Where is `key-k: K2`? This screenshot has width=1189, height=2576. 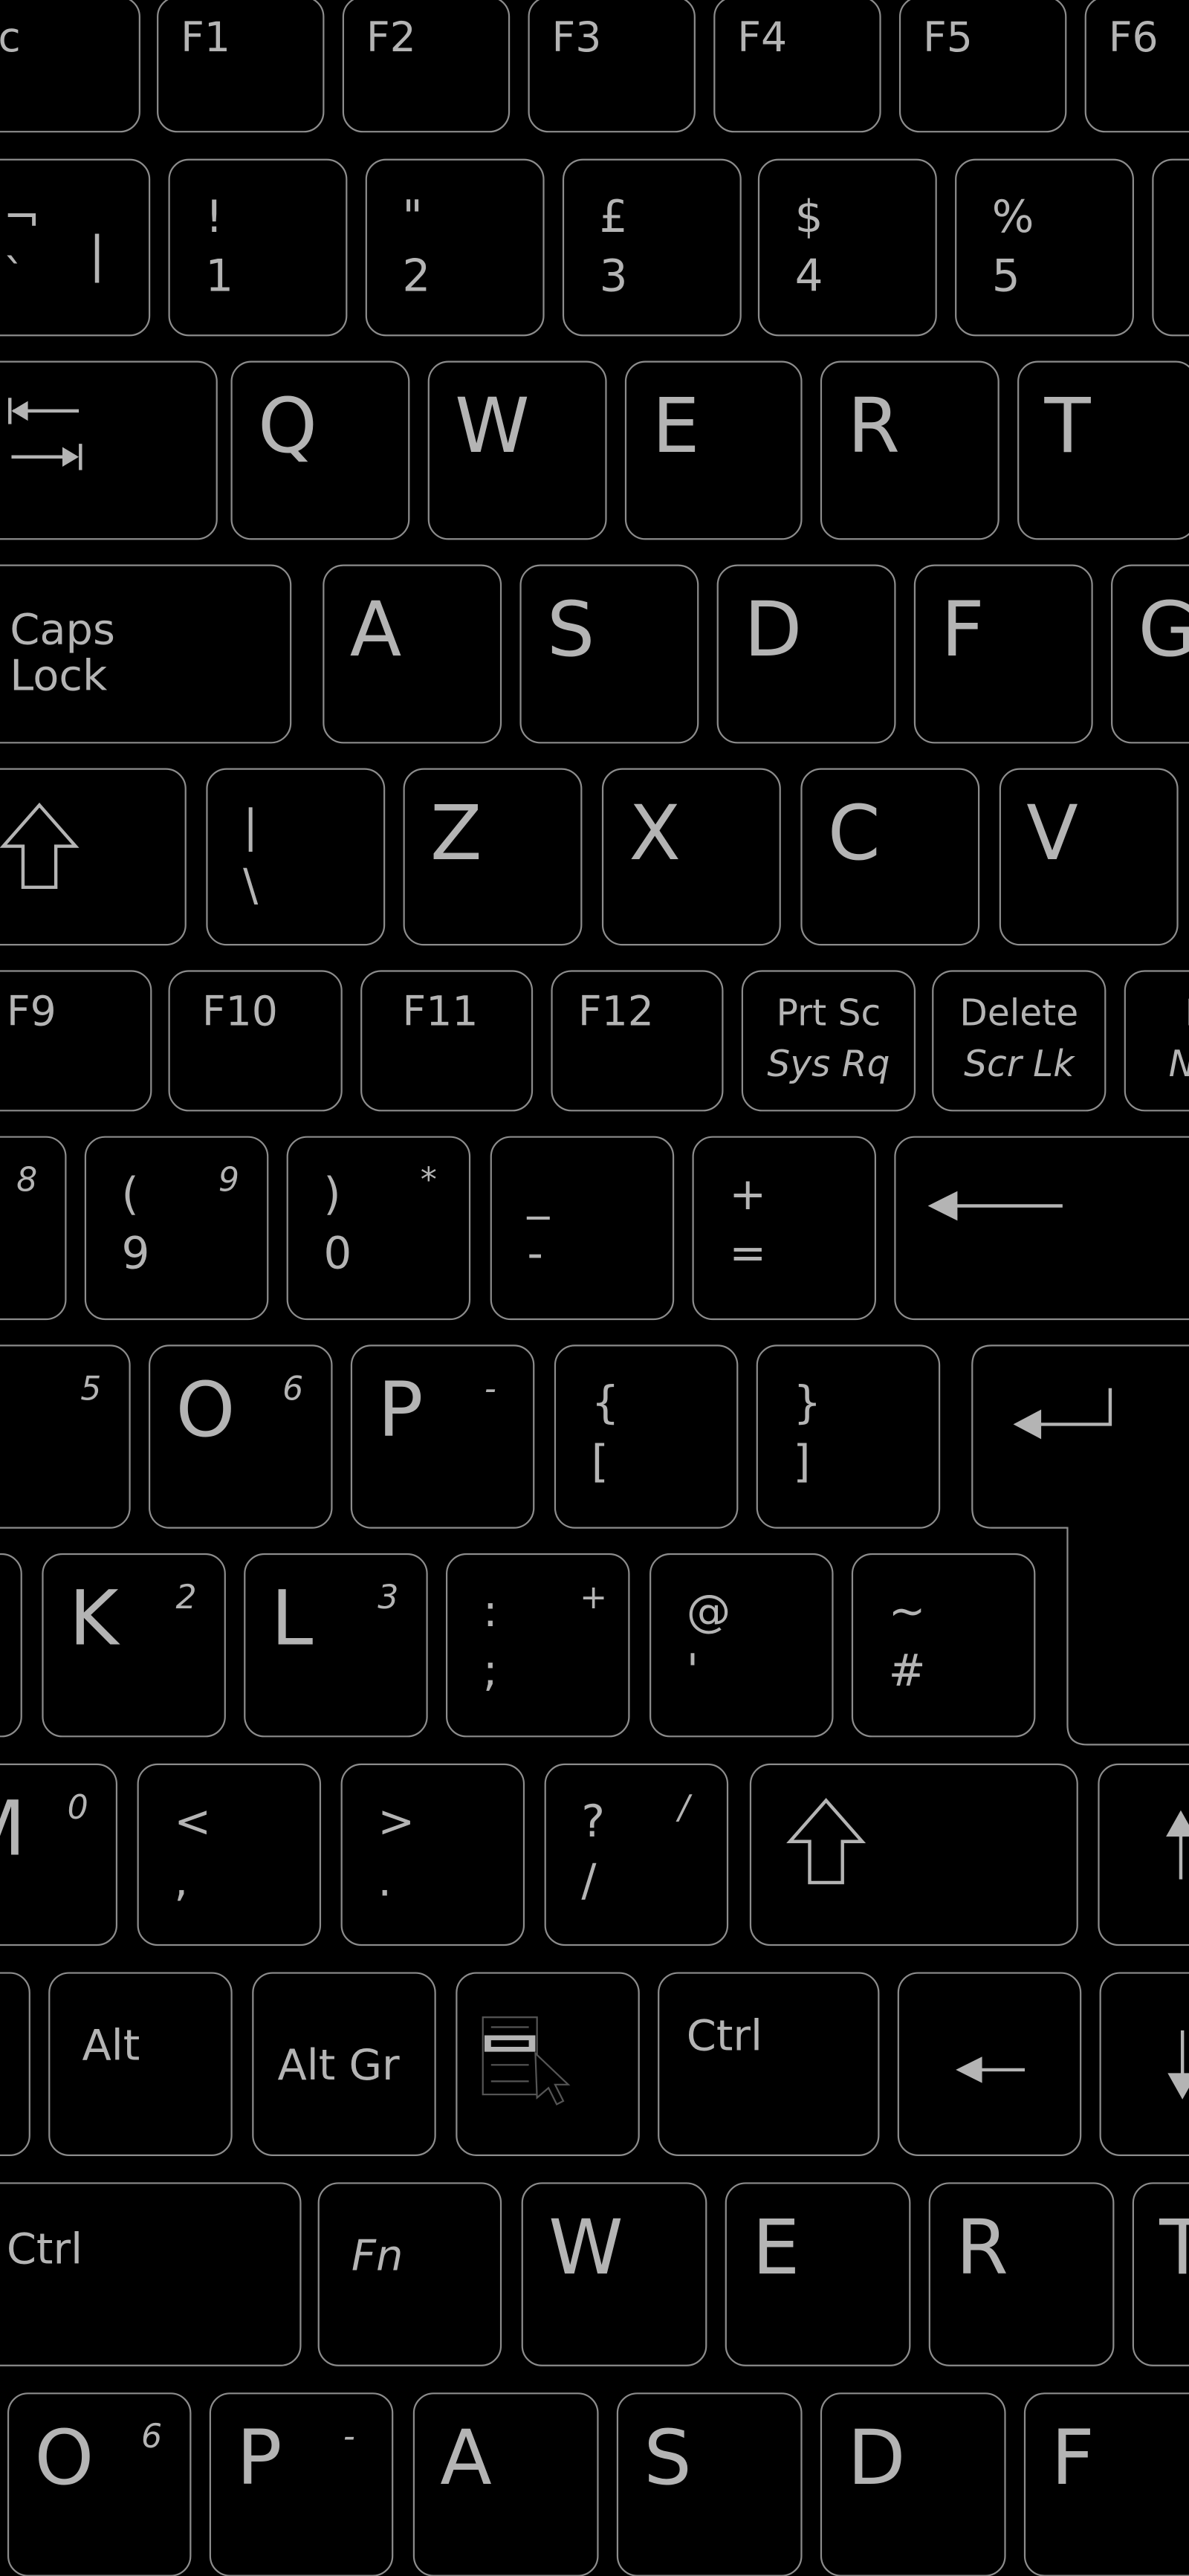
key-k: K2 is located at coordinates (134, 1645).